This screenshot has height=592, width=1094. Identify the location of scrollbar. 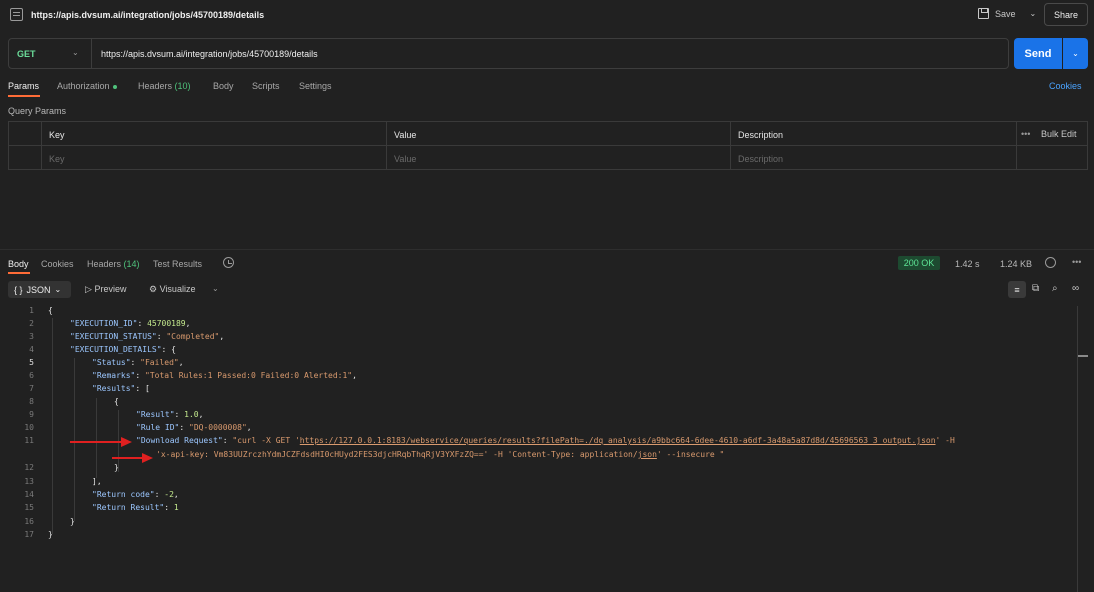
(1077, 449).